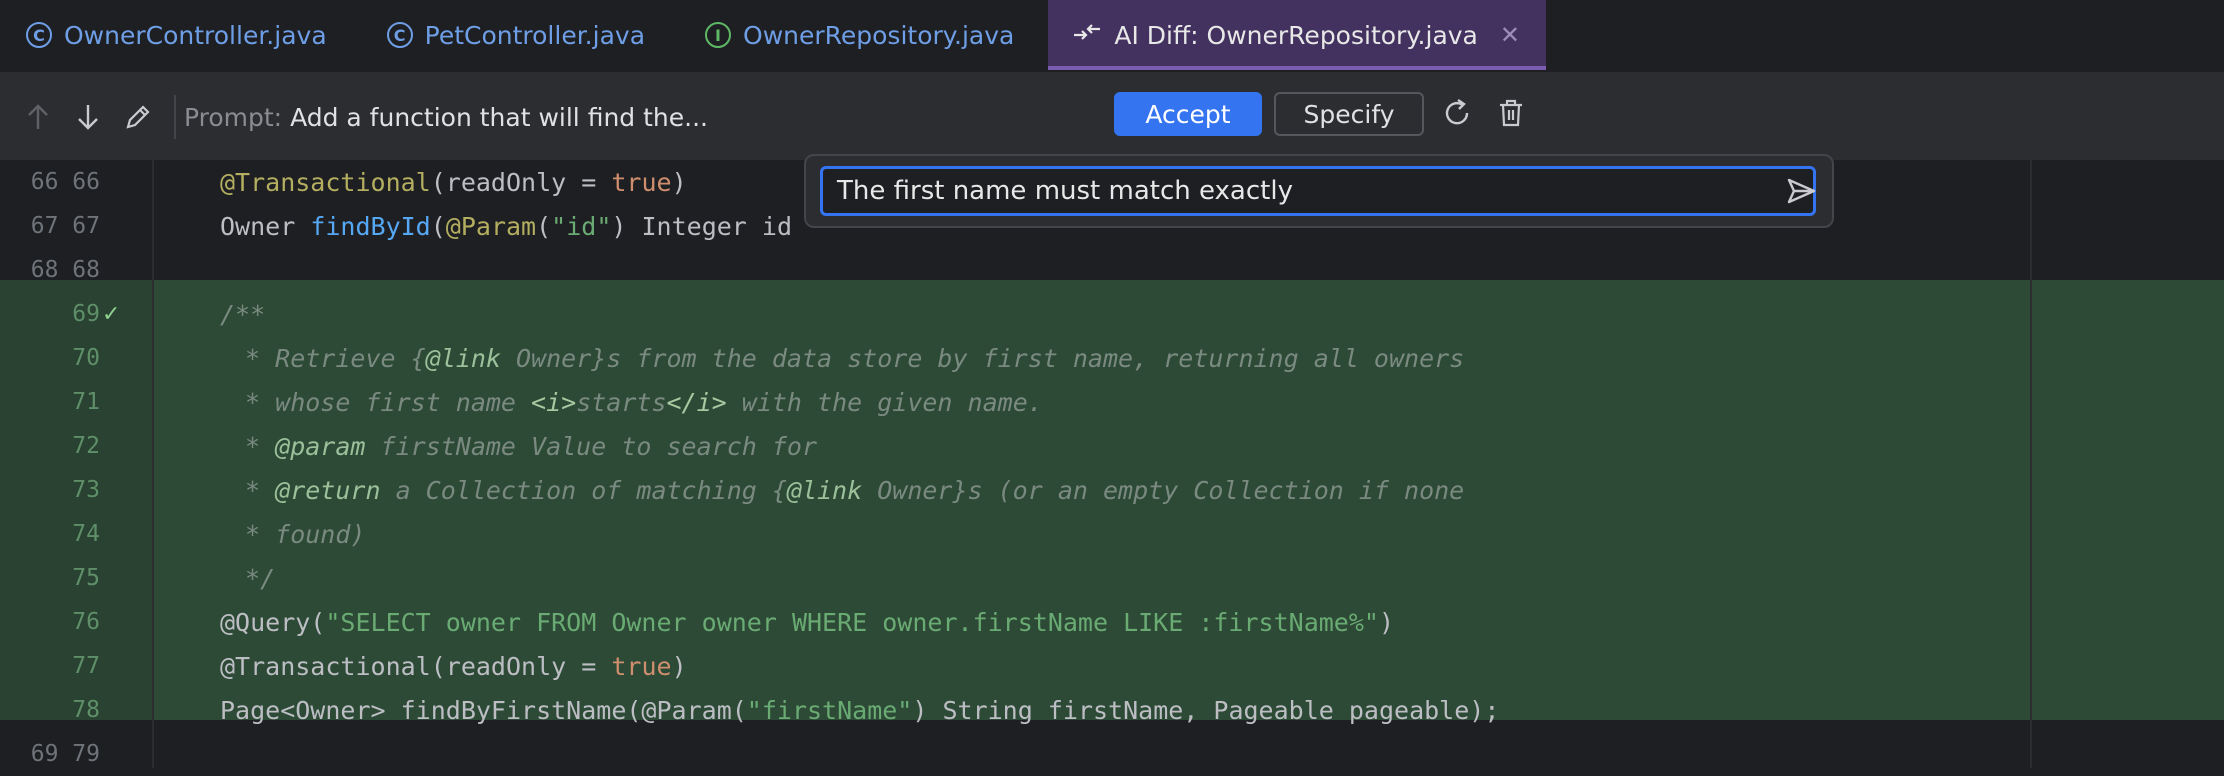  What do you see at coordinates (879, 35) in the screenshot?
I see `tab-label: OwnerRepository.java` at bounding box center [879, 35].